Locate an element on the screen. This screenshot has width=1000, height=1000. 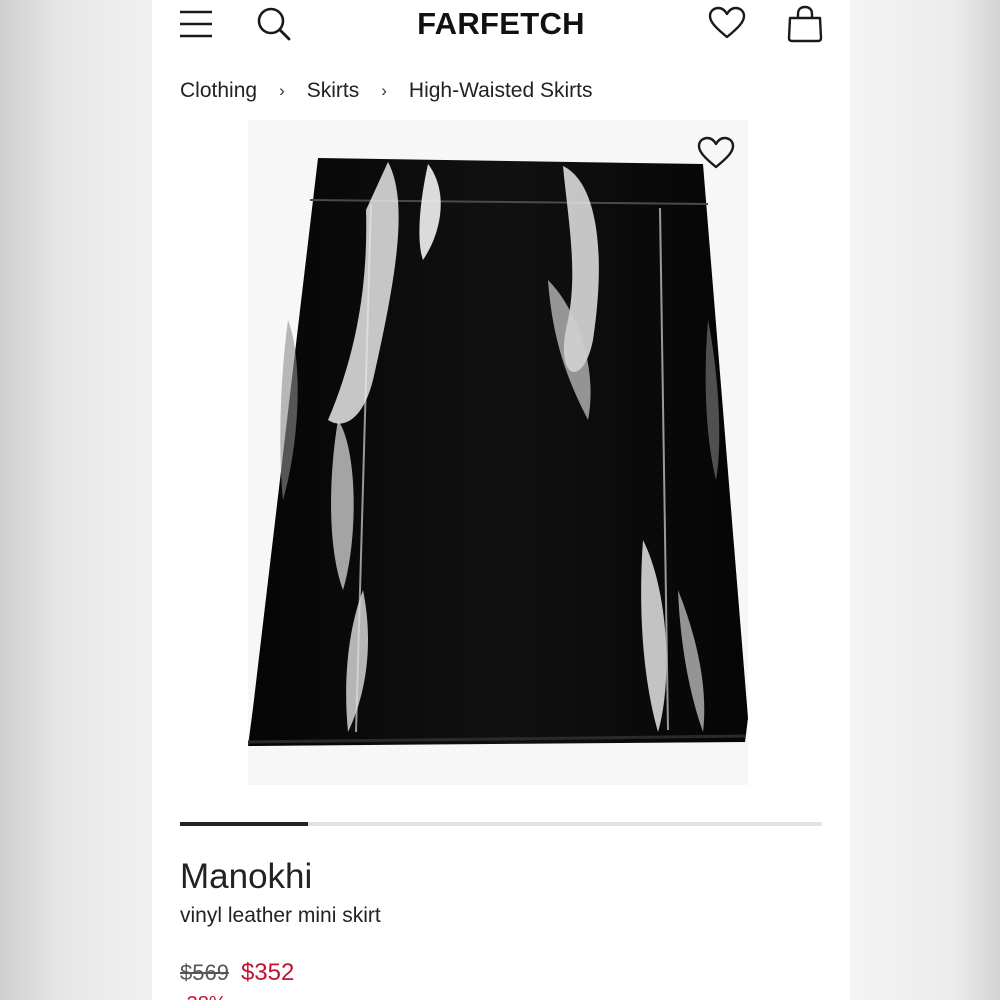
top-bar: FARFETCH is located at coordinates (501, 26).